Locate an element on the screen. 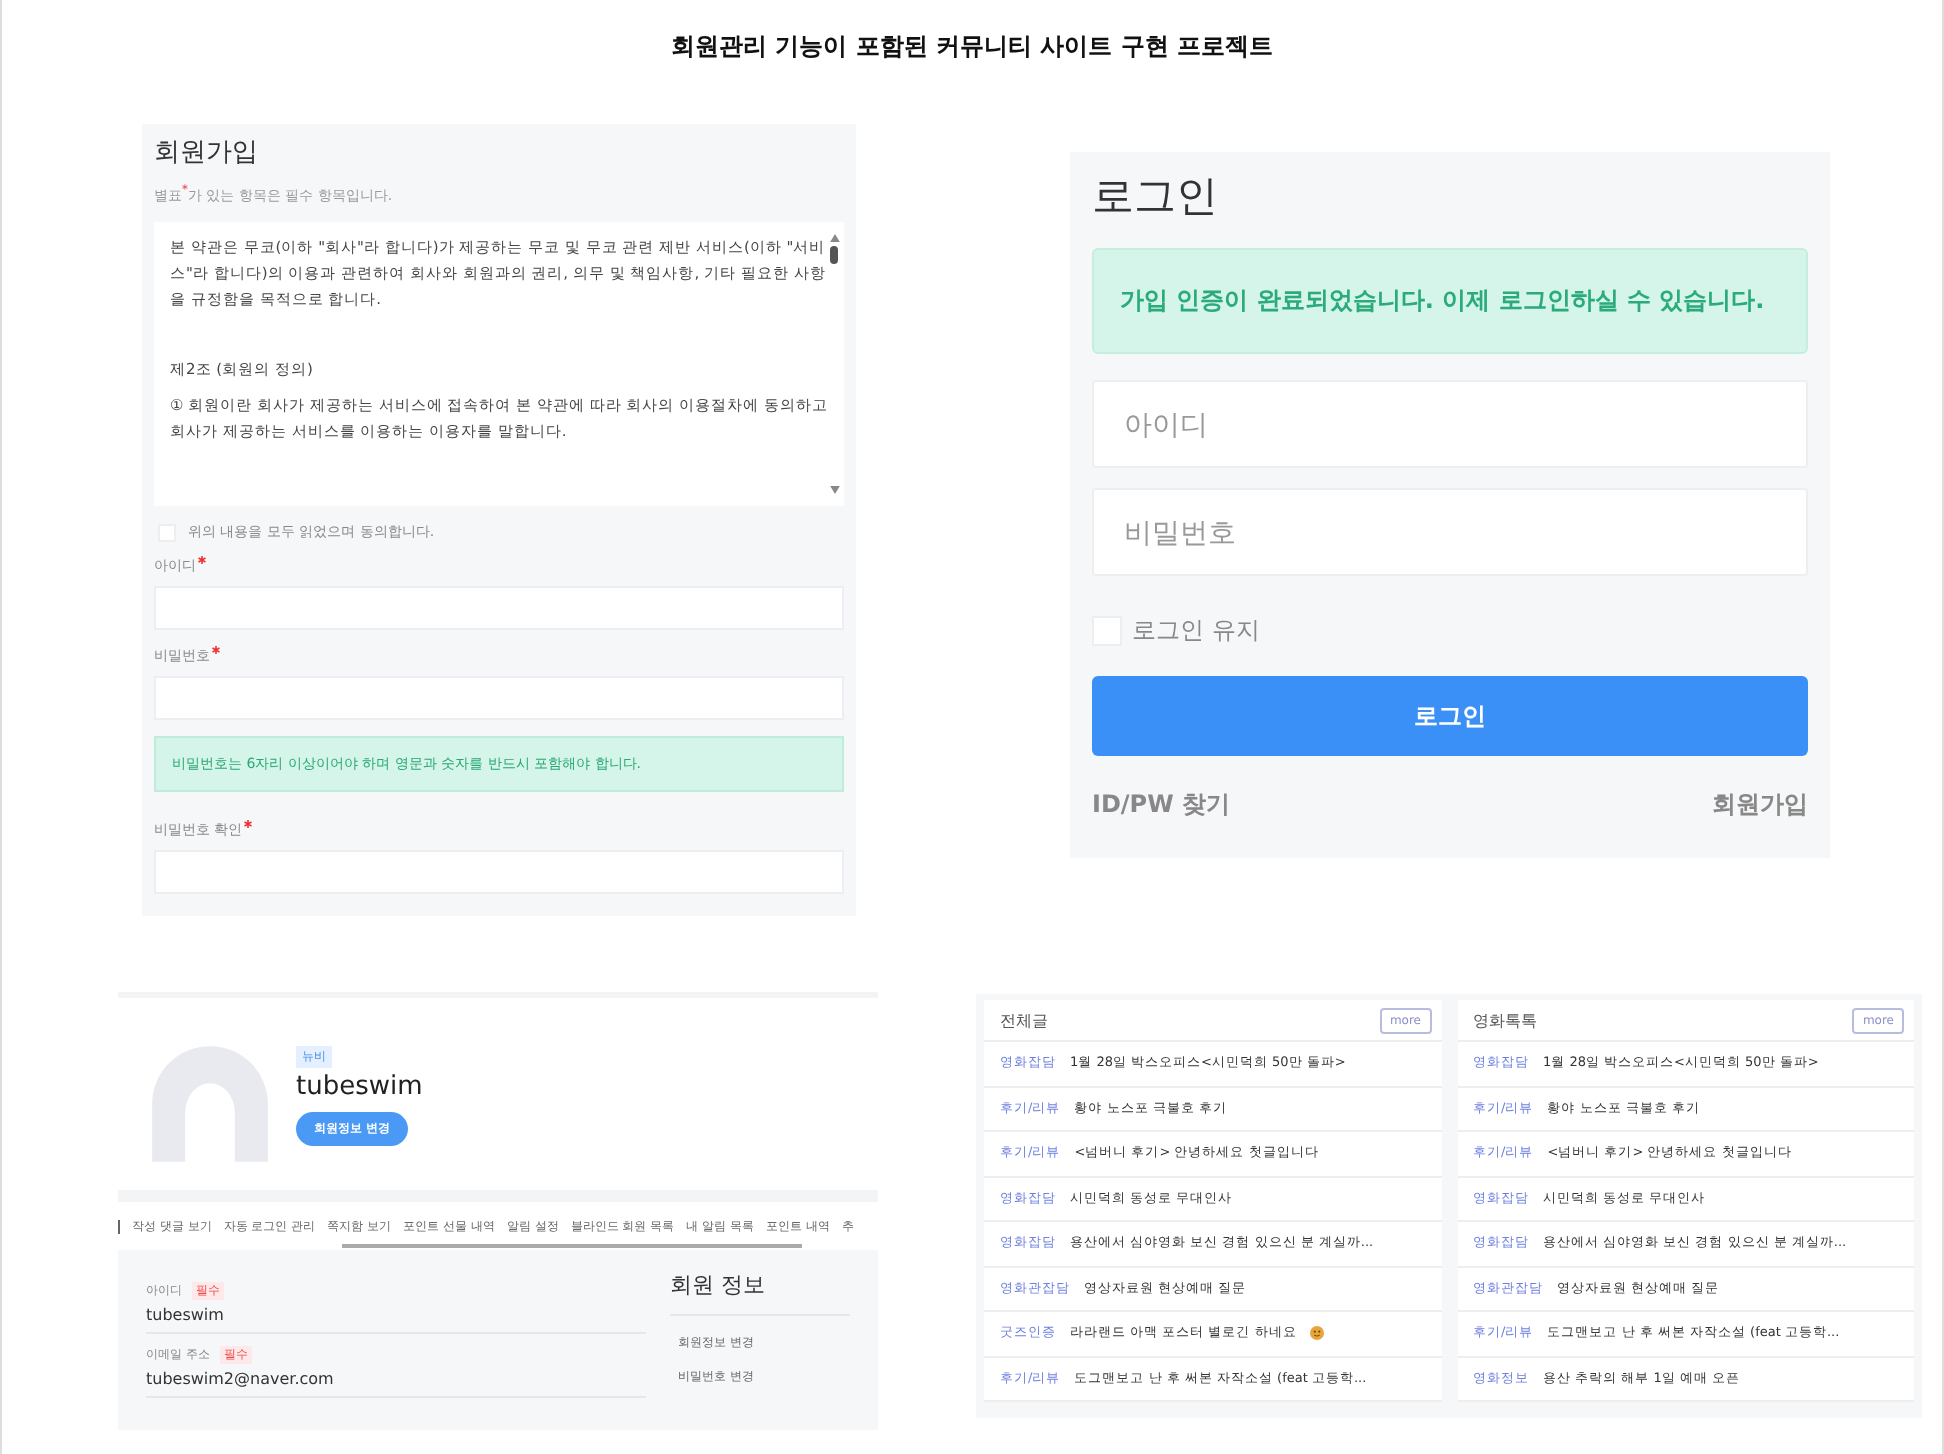 The height and width of the screenshot is (1454, 1944). find-account-link: ID/PW 찾기 is located at coordinates (1161, 805).